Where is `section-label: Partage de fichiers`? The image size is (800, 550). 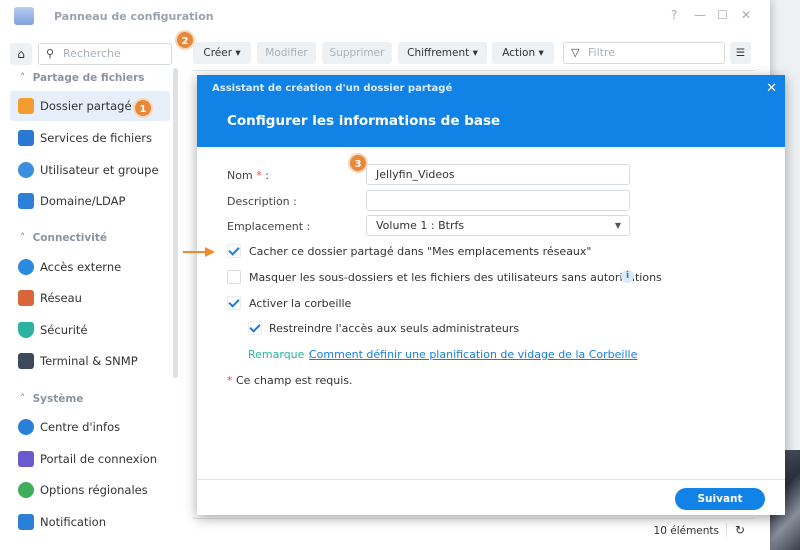
section-label: Partage de fichiers is located at coordinates (88, 78).